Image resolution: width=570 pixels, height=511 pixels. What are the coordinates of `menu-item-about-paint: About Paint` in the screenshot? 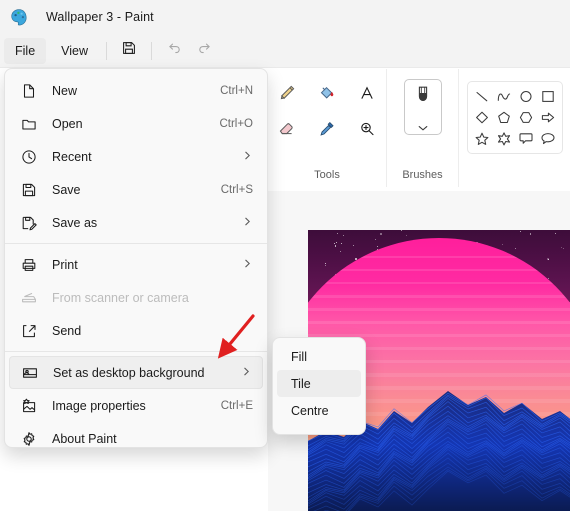 It's located at (136, 438).